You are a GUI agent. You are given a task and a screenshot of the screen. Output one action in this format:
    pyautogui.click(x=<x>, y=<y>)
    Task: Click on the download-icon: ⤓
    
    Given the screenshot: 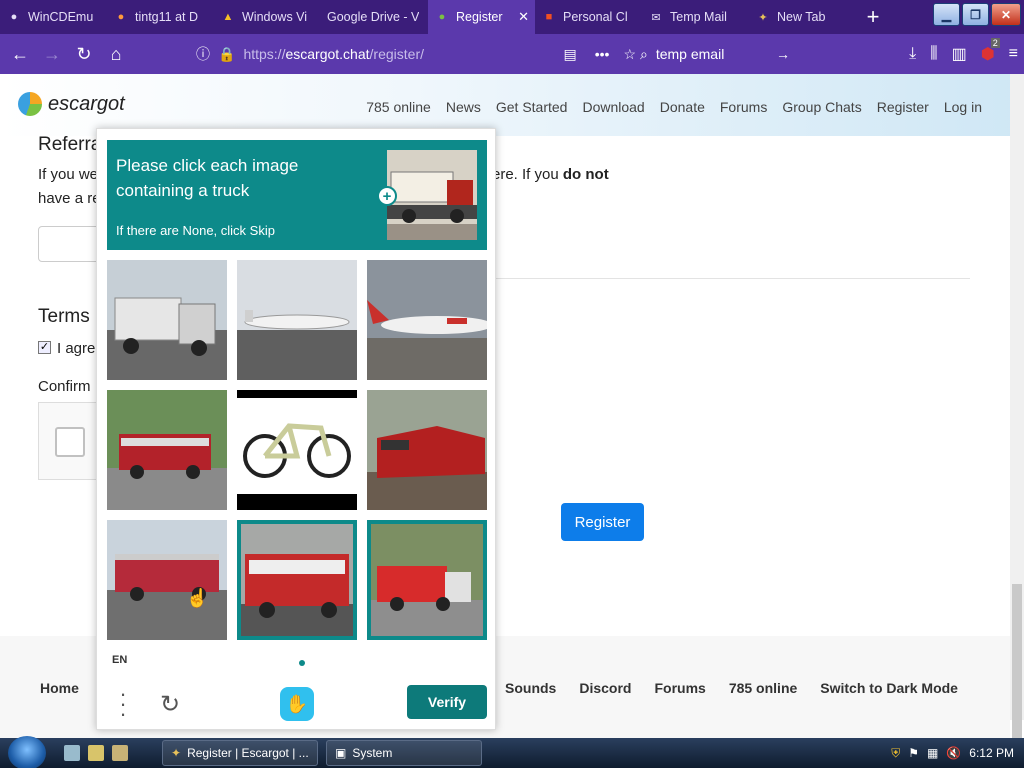 What is the action you would take?
    pyautogui.click(x=912, y=54)
    